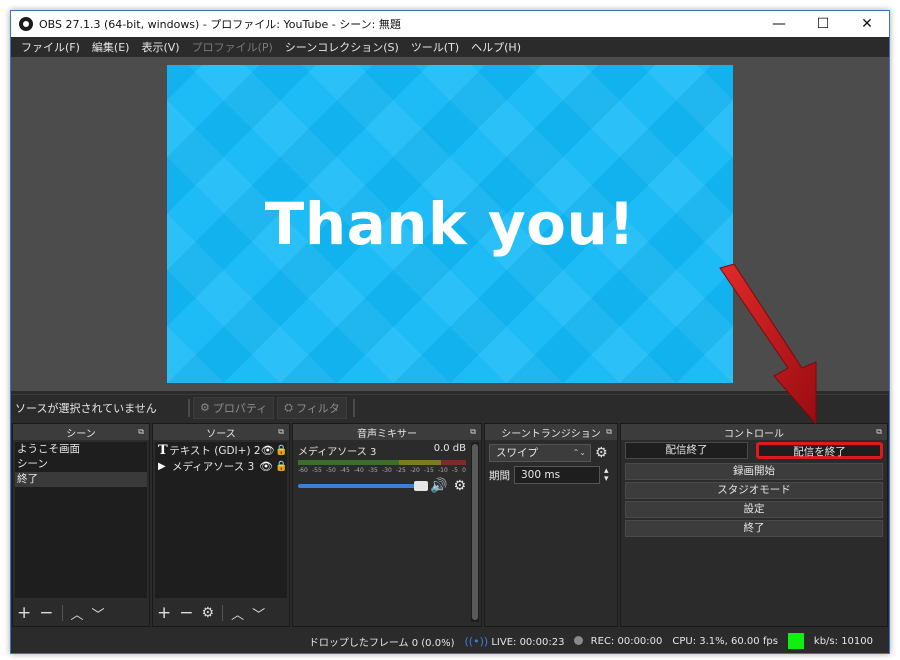  What do you see at coordinates (381, 643) in the screenshot?
I see `dropped-frames: ドロップしたフレーム 0 (0.0%)` at bounding box center [381, 643].